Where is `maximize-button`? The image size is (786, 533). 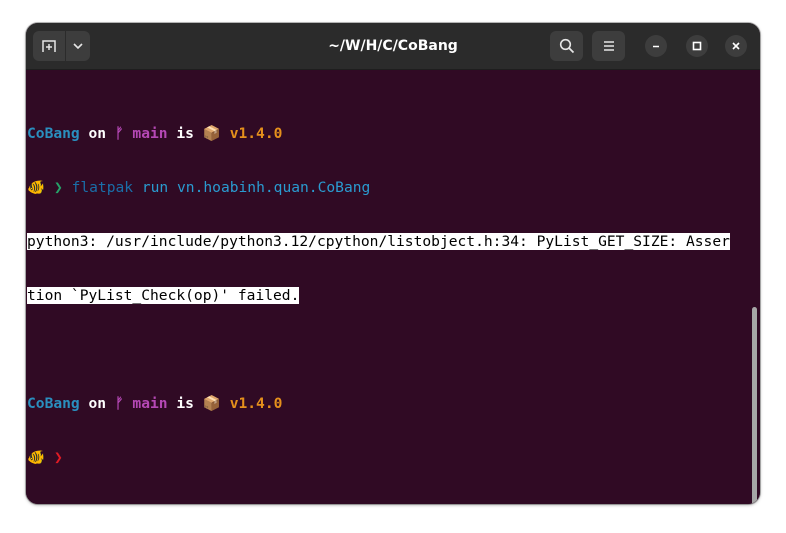 maximize-button is located at coordinates (697, 46).